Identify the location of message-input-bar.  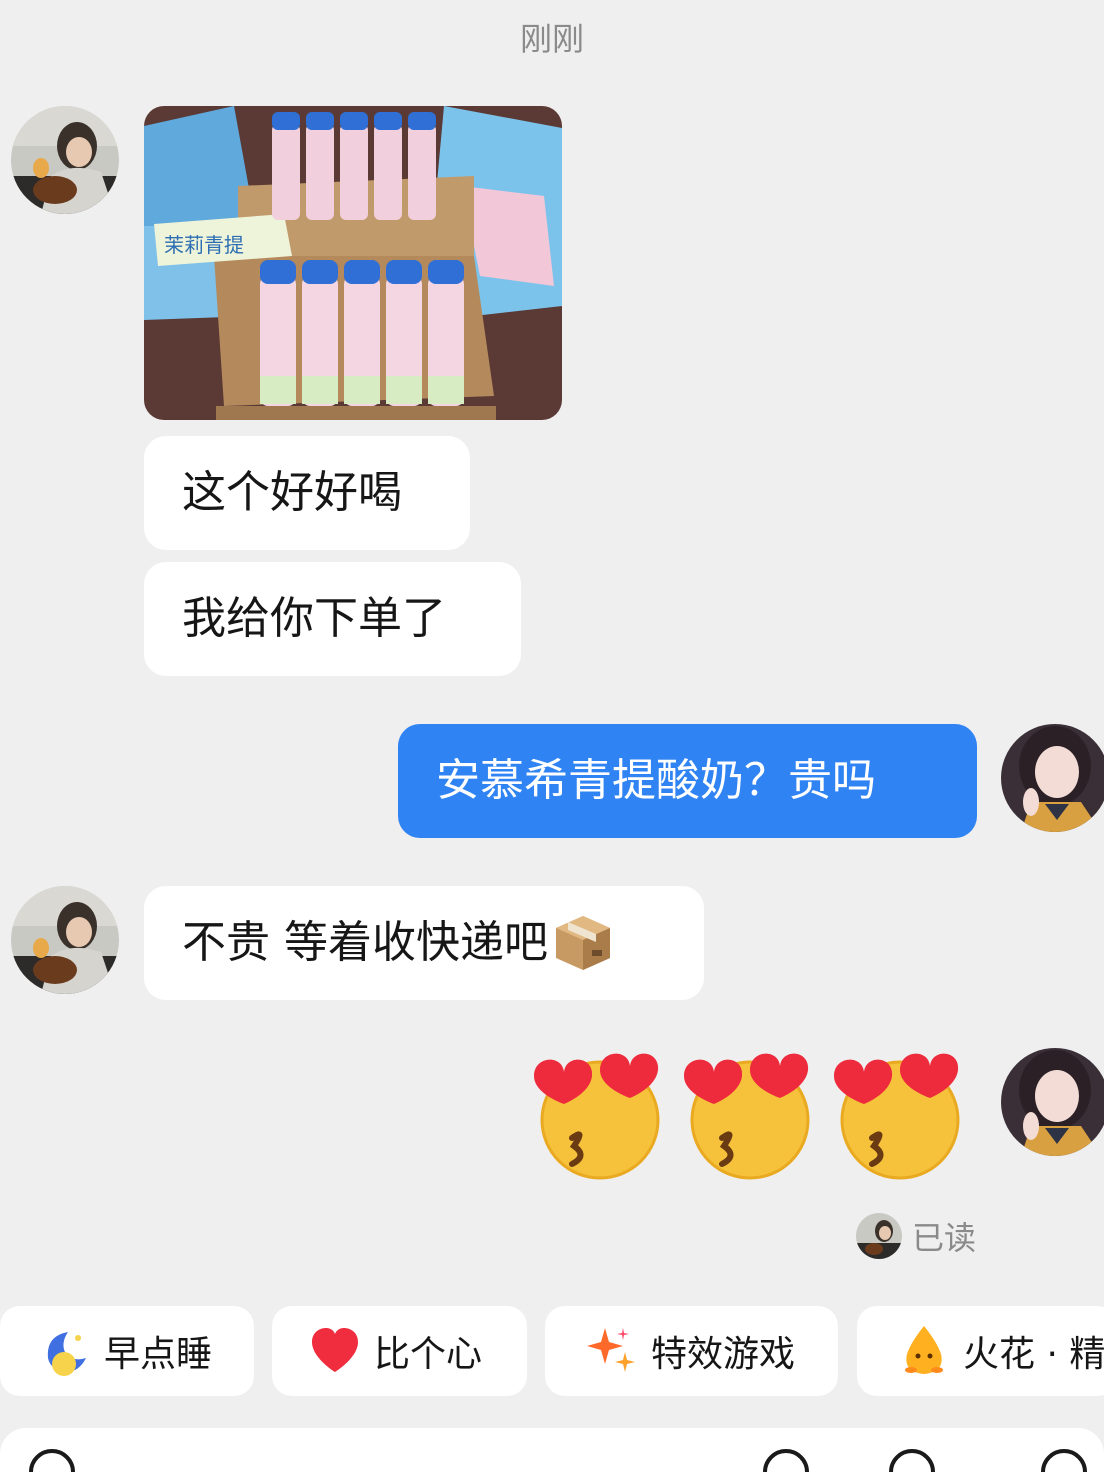
(552, 1450).